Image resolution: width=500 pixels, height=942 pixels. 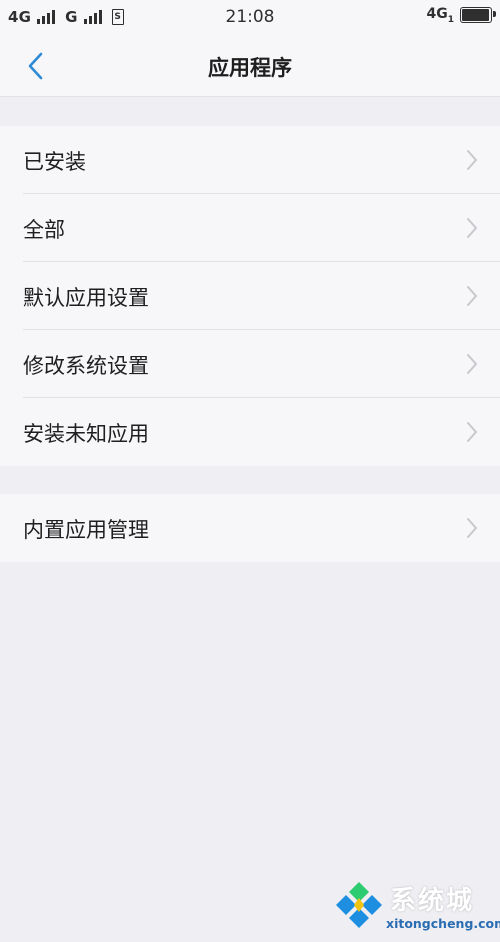 I want to click on list-item-label: 修改系统设置, so click(x=86, y=366).